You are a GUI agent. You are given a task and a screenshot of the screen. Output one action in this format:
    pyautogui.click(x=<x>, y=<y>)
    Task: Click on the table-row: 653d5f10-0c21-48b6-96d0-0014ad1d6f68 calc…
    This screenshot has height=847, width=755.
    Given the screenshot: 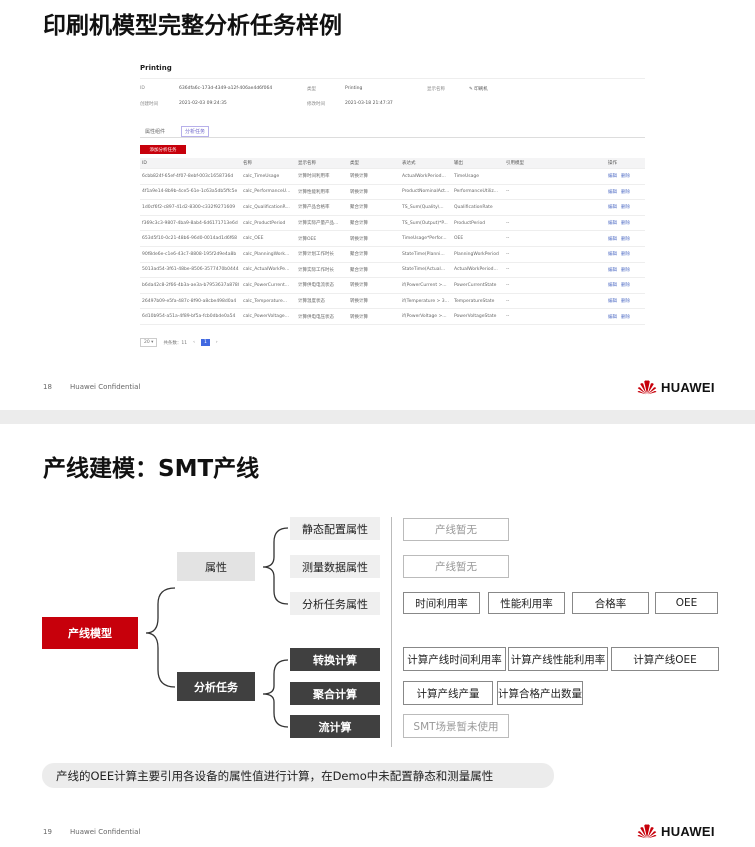 What is the action you would take?
    pyautogui.click(x=392, y=239)
    